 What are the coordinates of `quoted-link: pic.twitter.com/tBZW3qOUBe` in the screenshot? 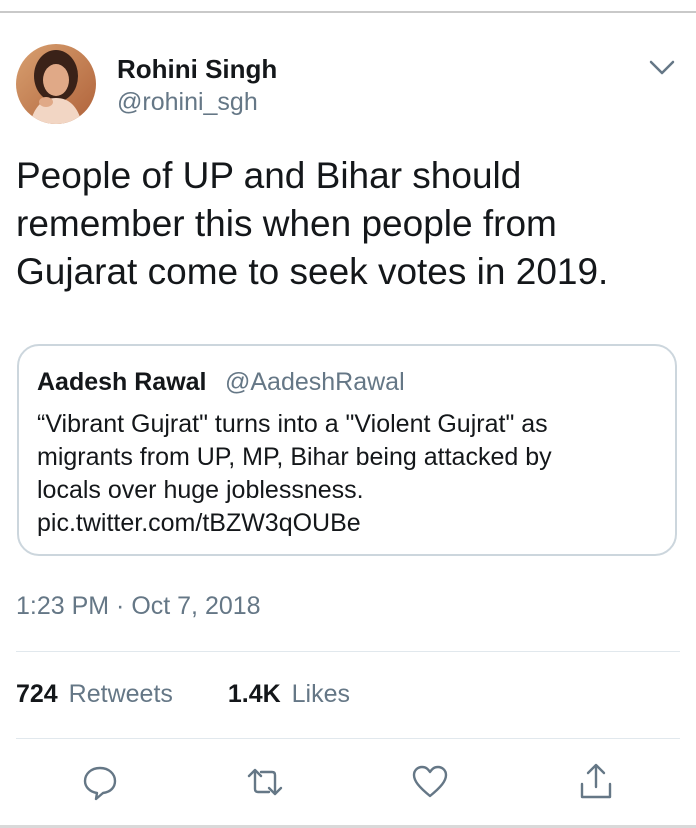 It's located at (347, 523).